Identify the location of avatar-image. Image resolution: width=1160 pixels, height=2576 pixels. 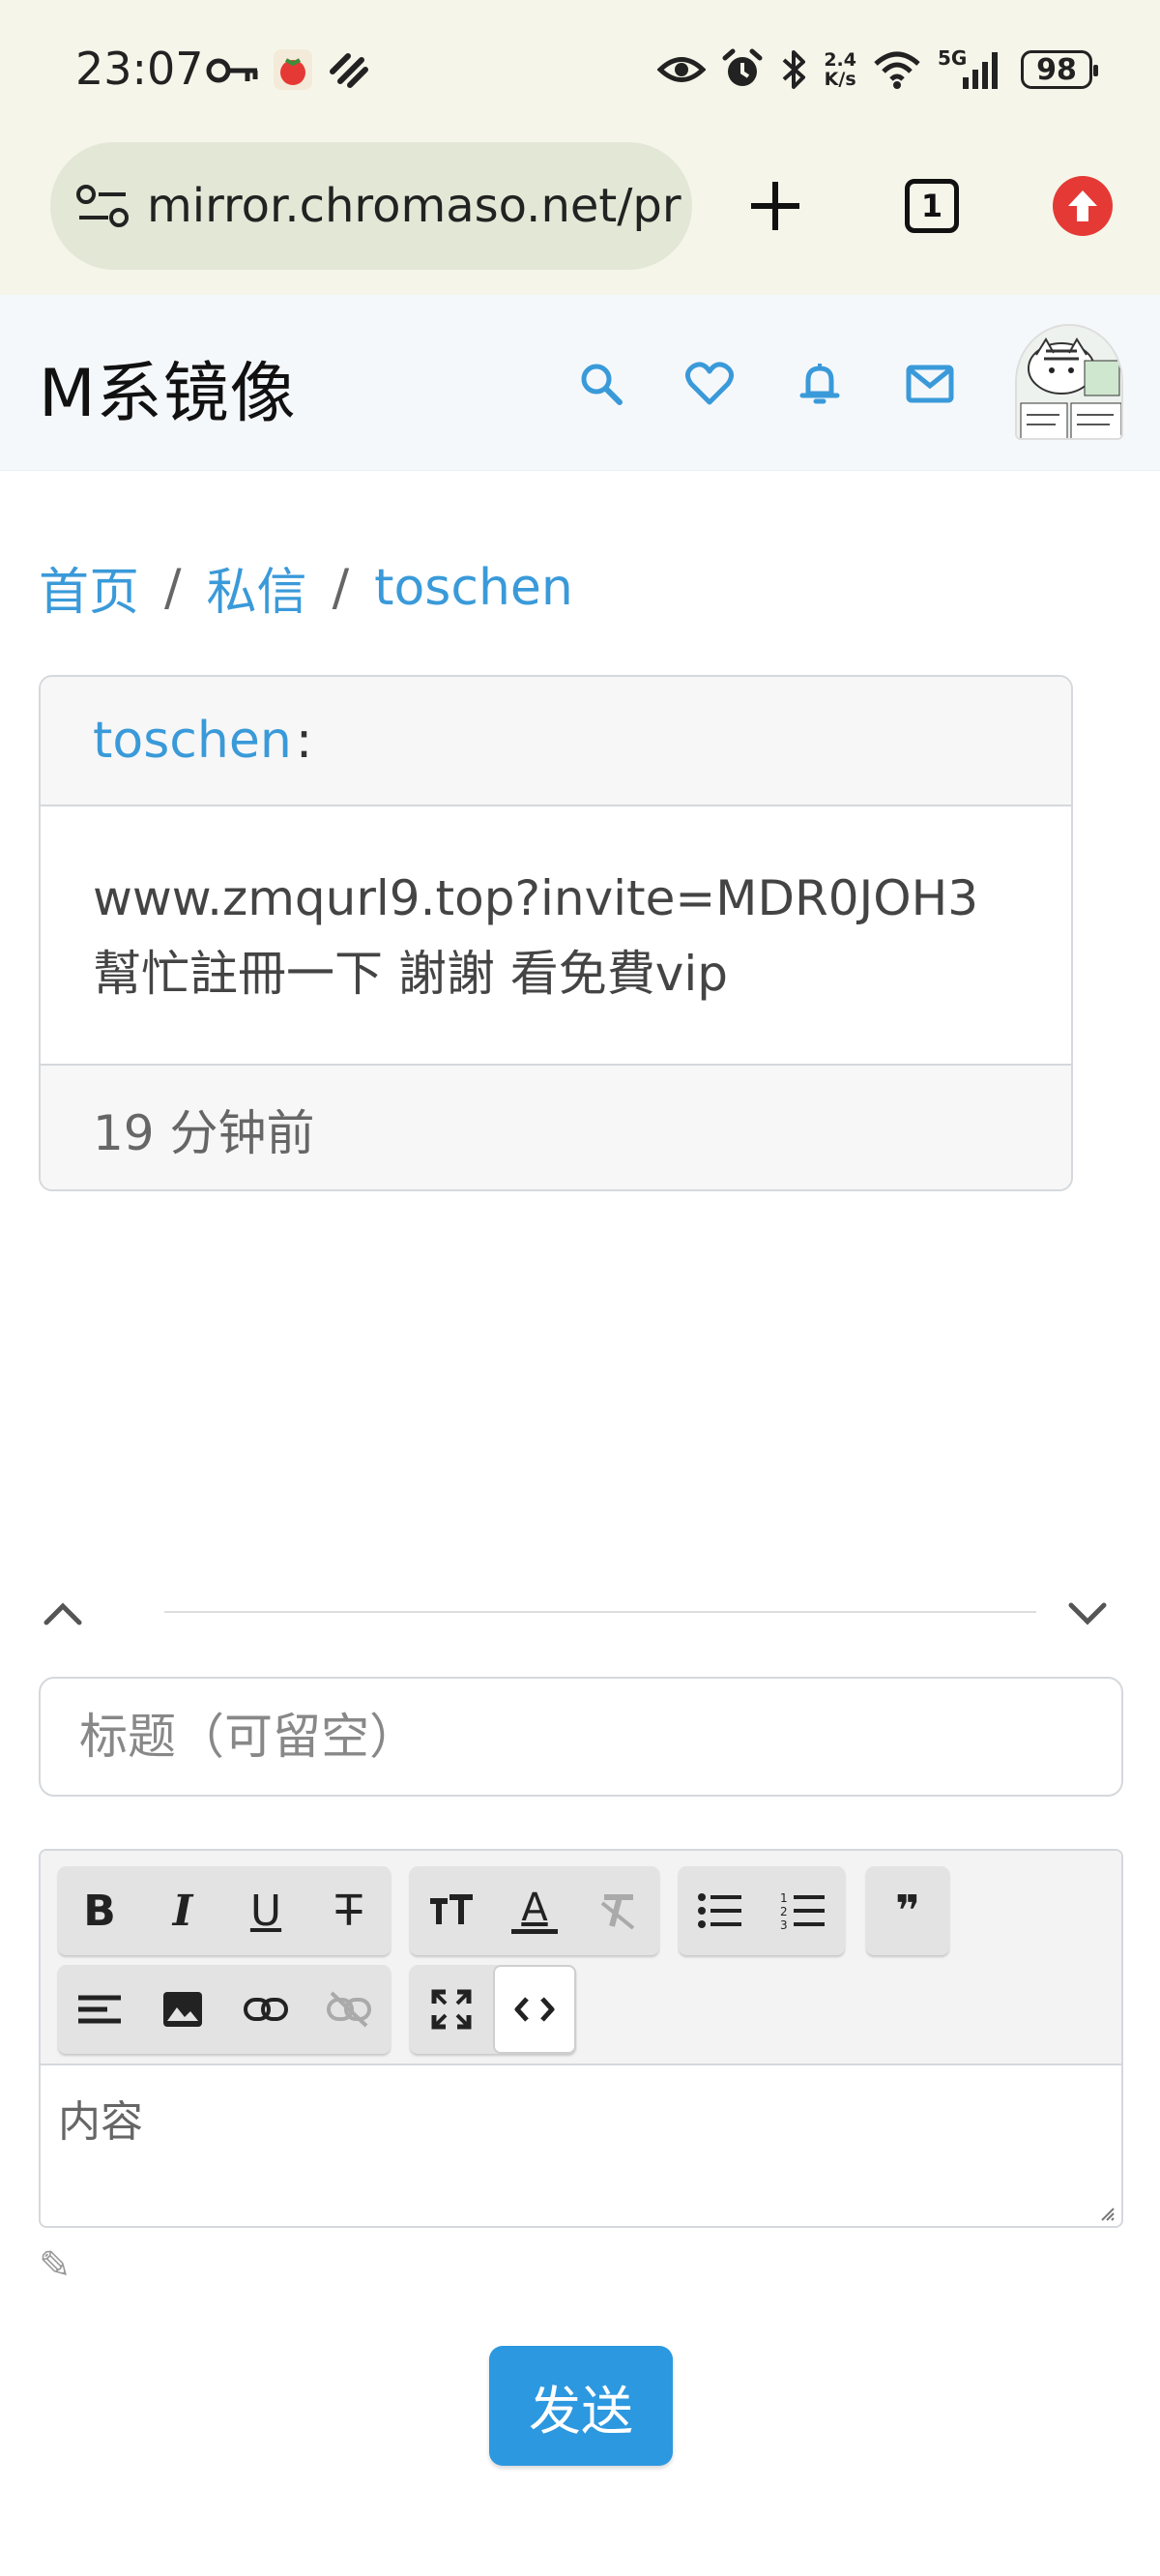
(1069, 382).